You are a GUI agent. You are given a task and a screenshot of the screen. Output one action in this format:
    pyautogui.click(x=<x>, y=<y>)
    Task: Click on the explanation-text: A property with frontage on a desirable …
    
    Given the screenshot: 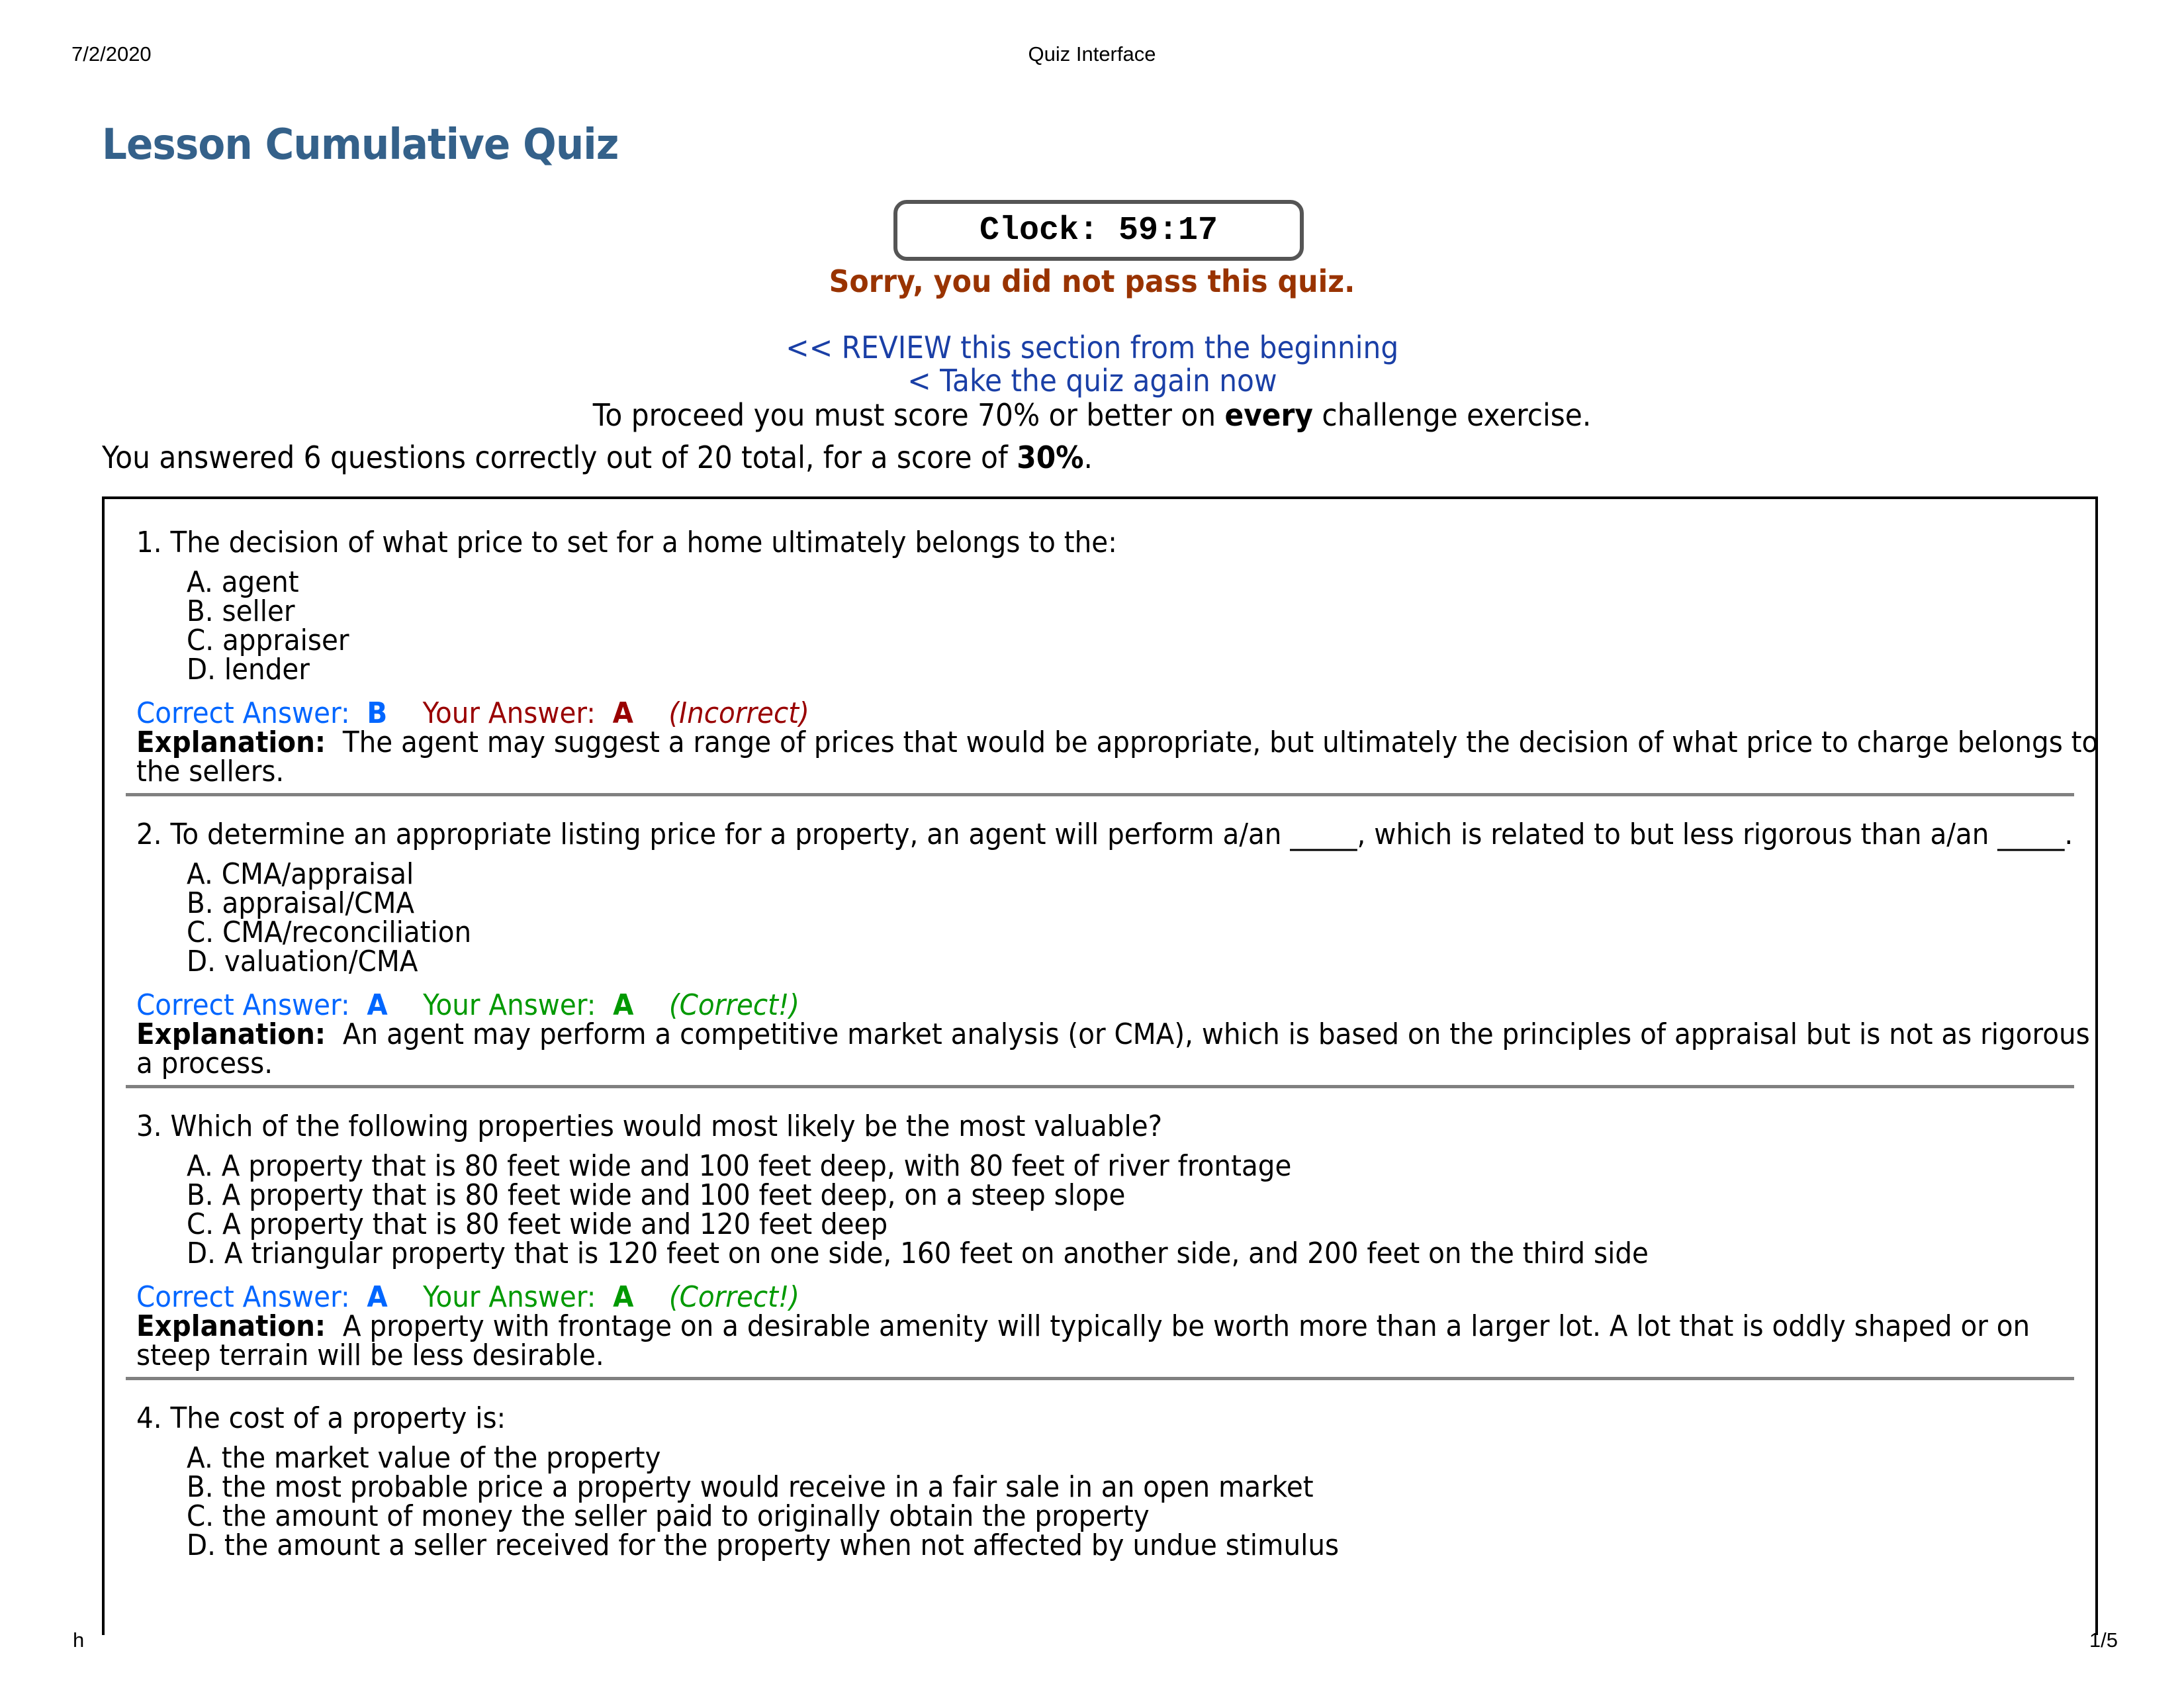 What is the action you would take?
    pyautogui.click(x=1083, y=1340)
    